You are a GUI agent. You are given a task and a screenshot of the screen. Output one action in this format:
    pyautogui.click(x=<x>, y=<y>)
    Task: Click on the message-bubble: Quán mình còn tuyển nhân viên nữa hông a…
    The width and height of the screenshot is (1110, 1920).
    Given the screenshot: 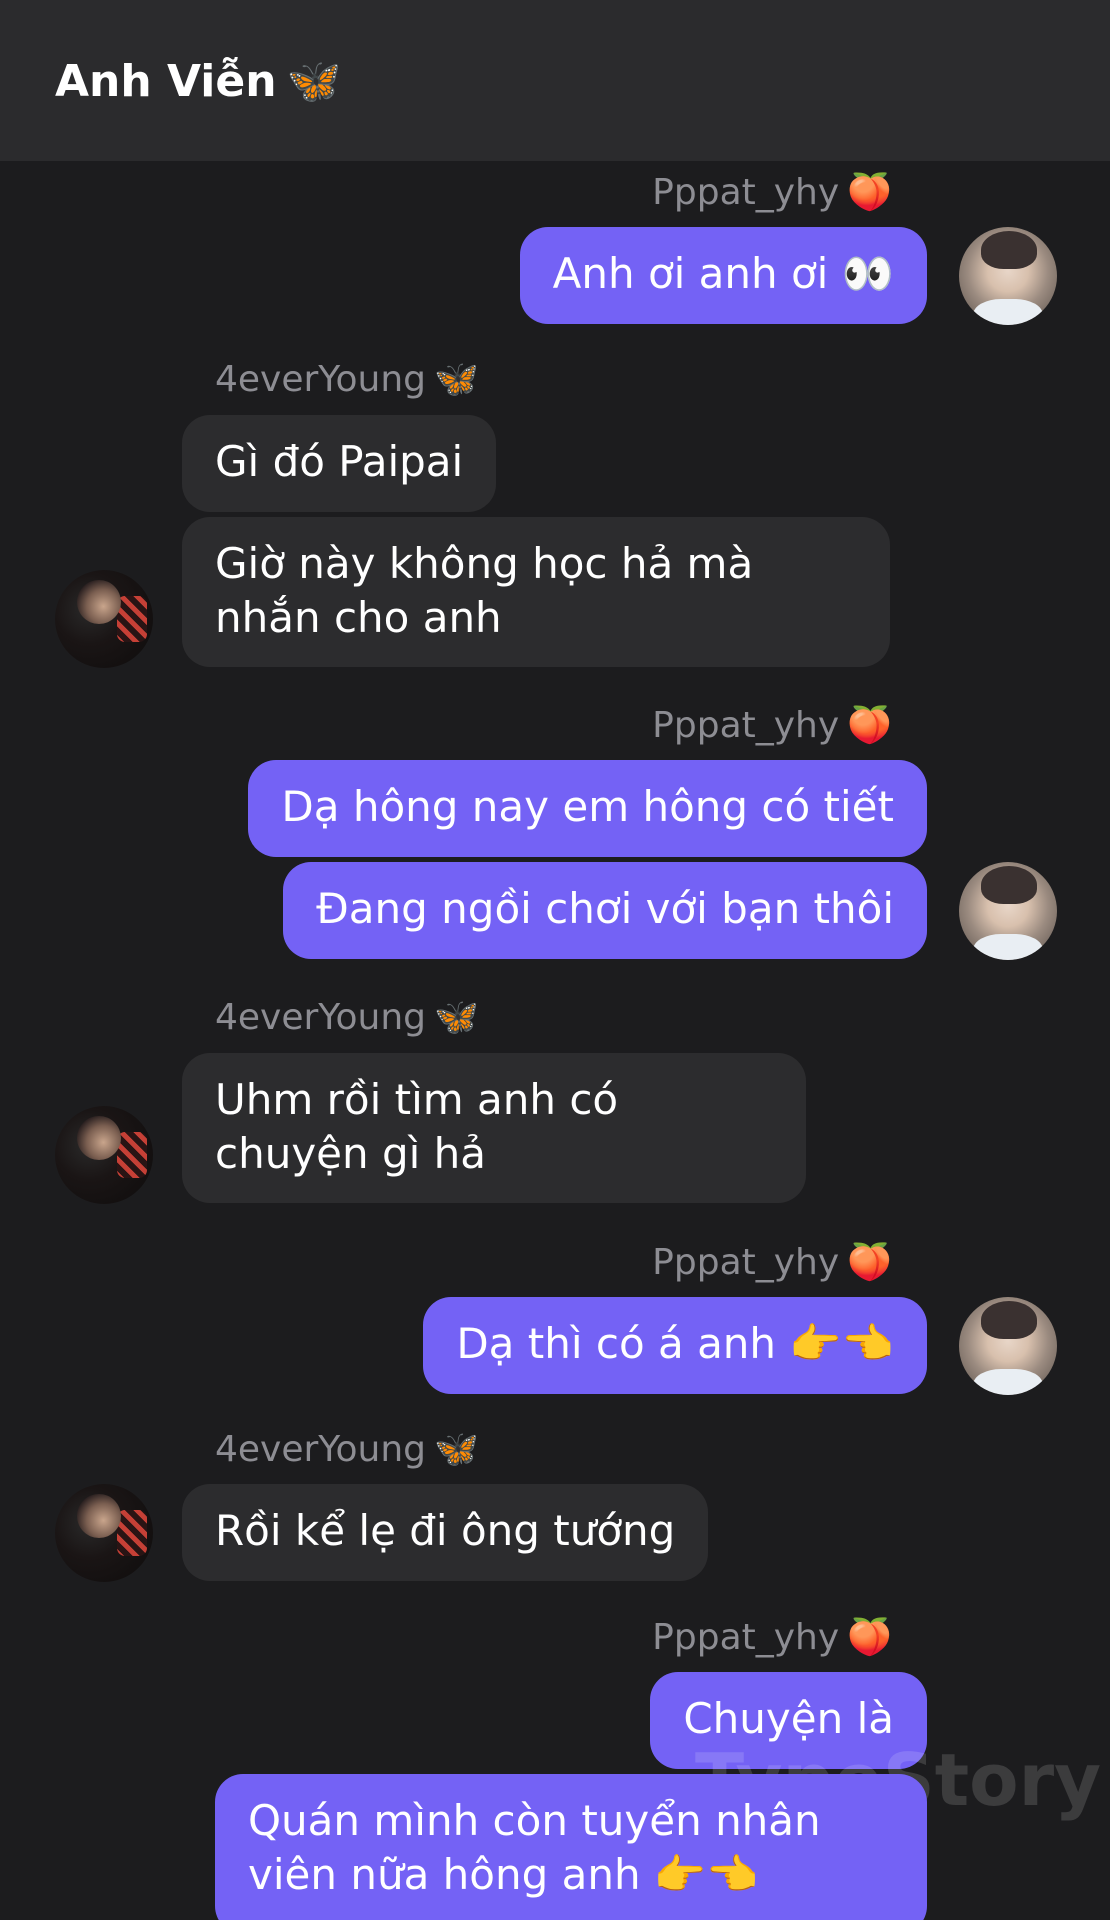 What is the action you would take?
    pyautogui.click(x=571, y=1847)
    